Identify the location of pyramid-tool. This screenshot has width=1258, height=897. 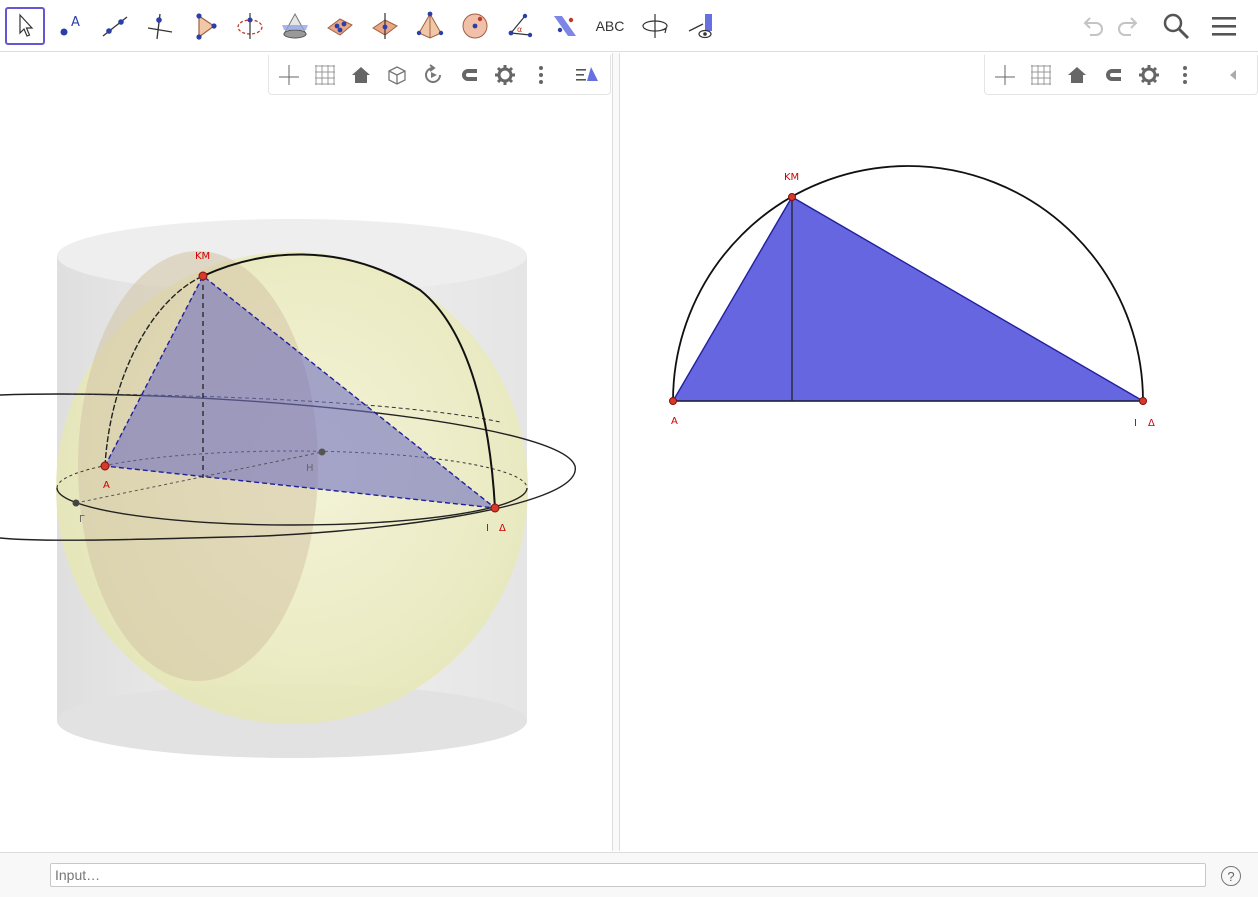
(430, 26).